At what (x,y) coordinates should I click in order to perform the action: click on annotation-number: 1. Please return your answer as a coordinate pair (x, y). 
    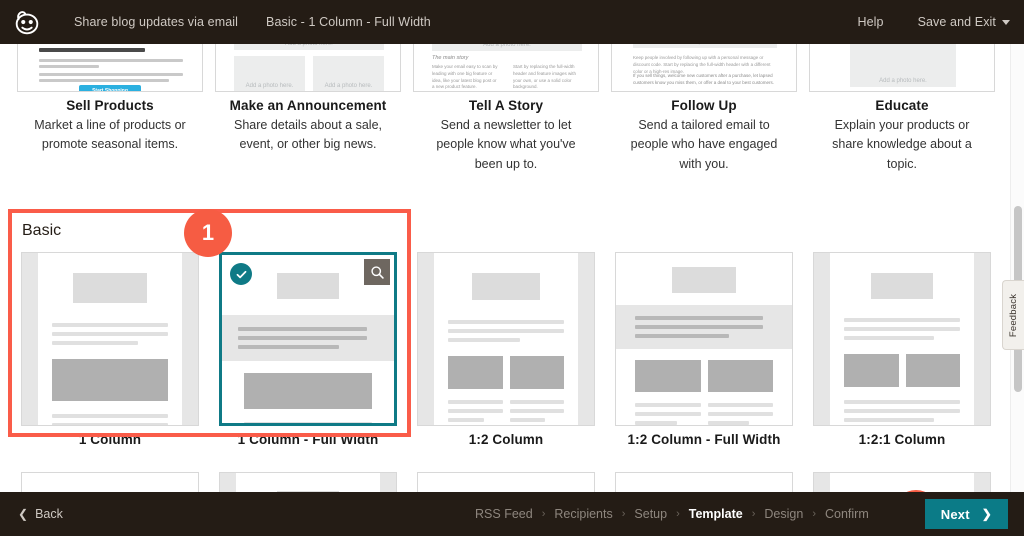
    Looking at the image, I should click on (208, 232).